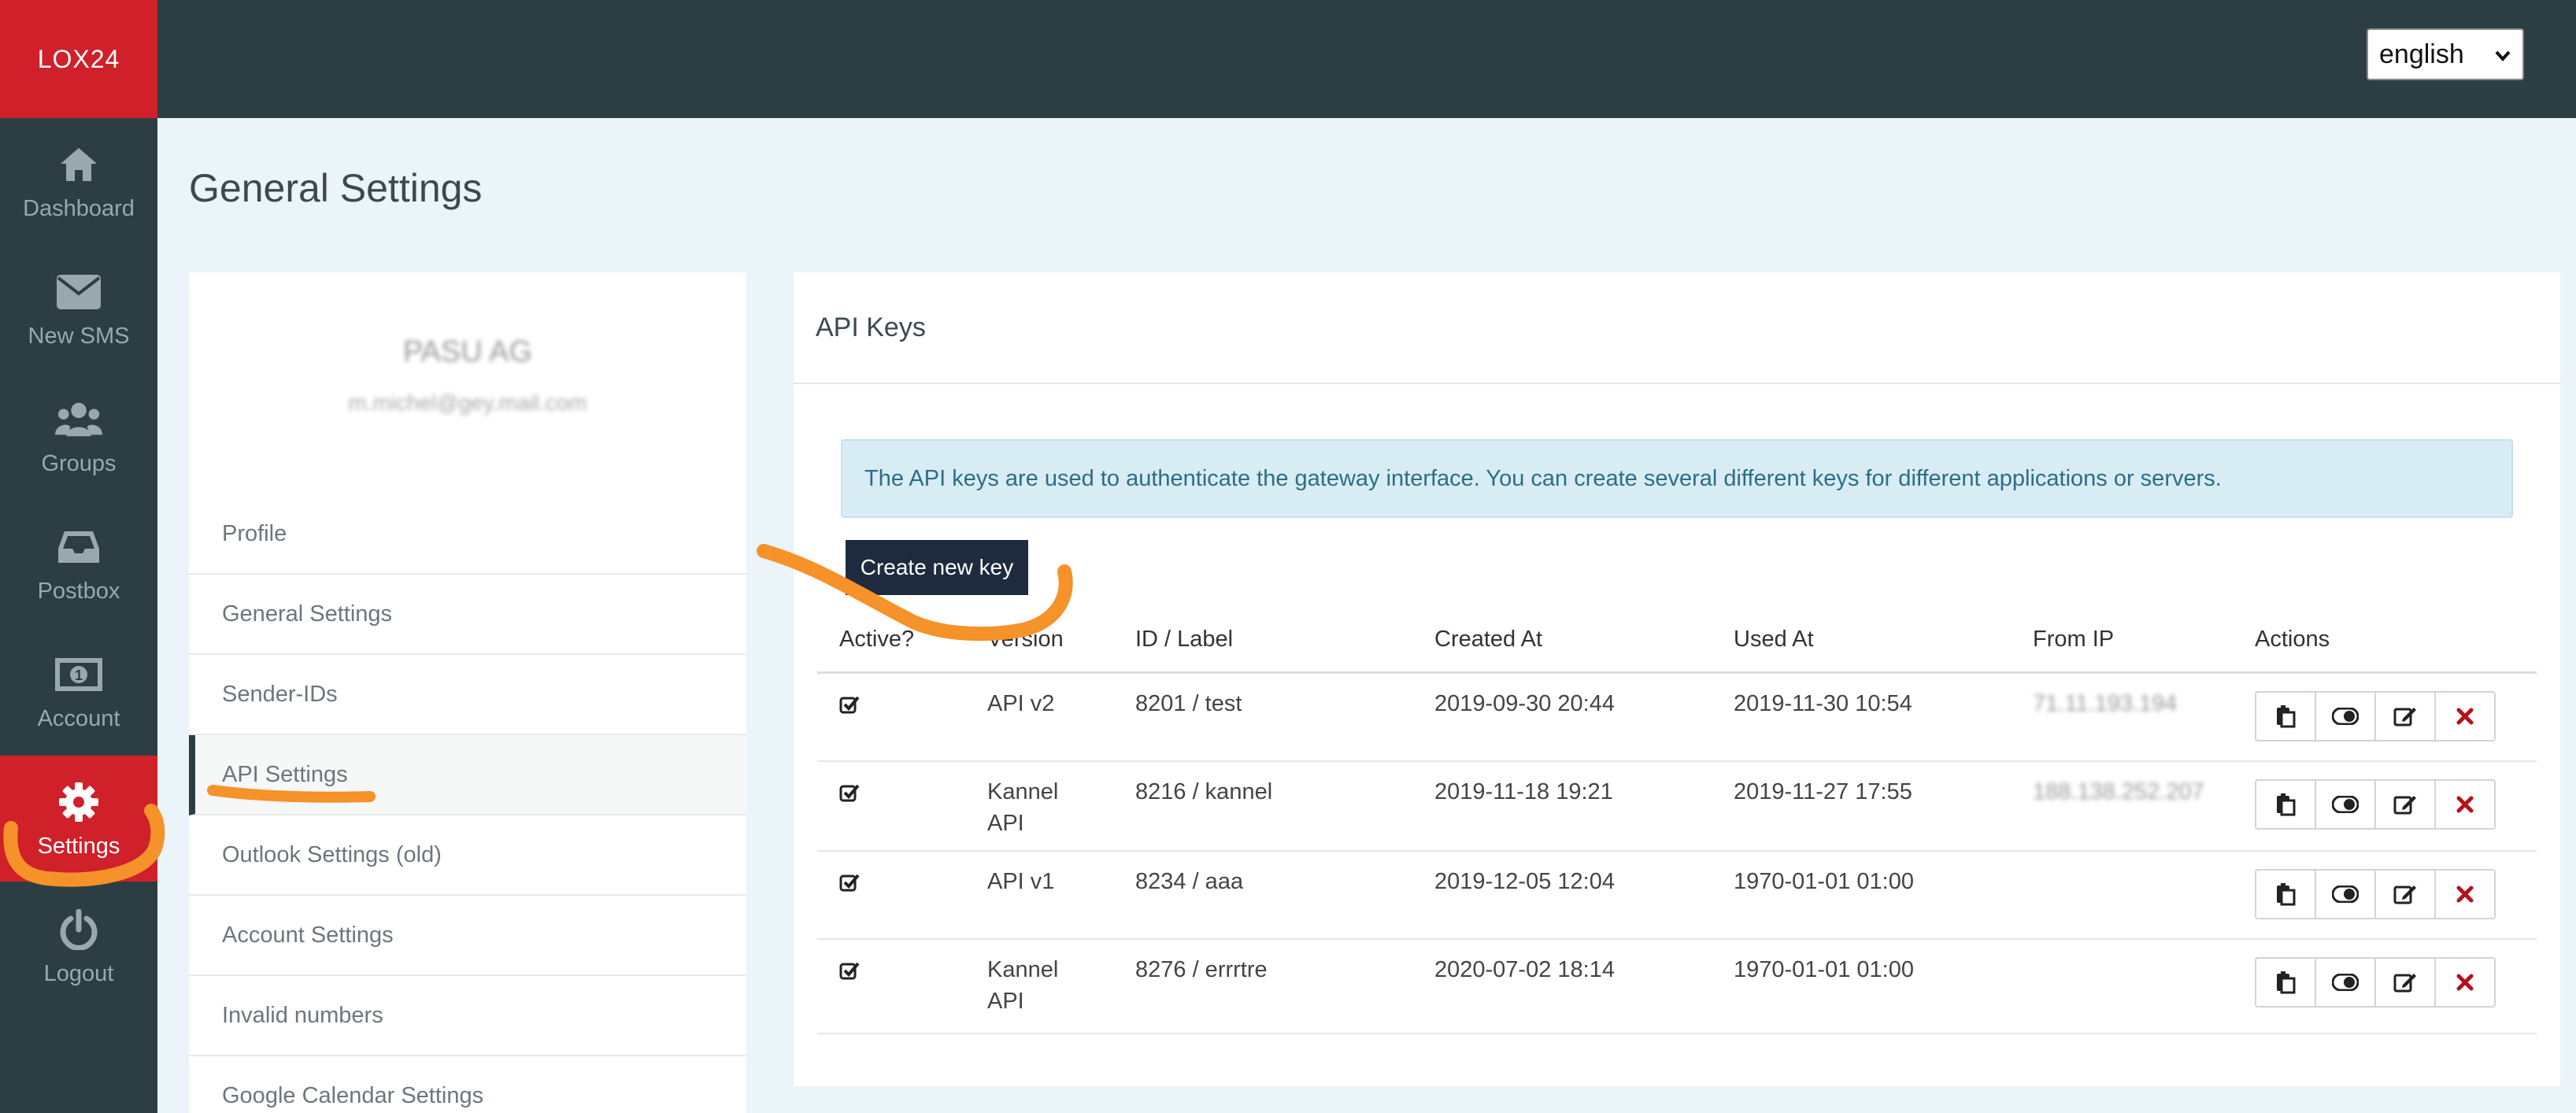 This screenshot has height=1113, width=2576. What do you see at coordinates (78, 419) in the screenshot?
I see `users-icon` at bounding box center [78, 419].